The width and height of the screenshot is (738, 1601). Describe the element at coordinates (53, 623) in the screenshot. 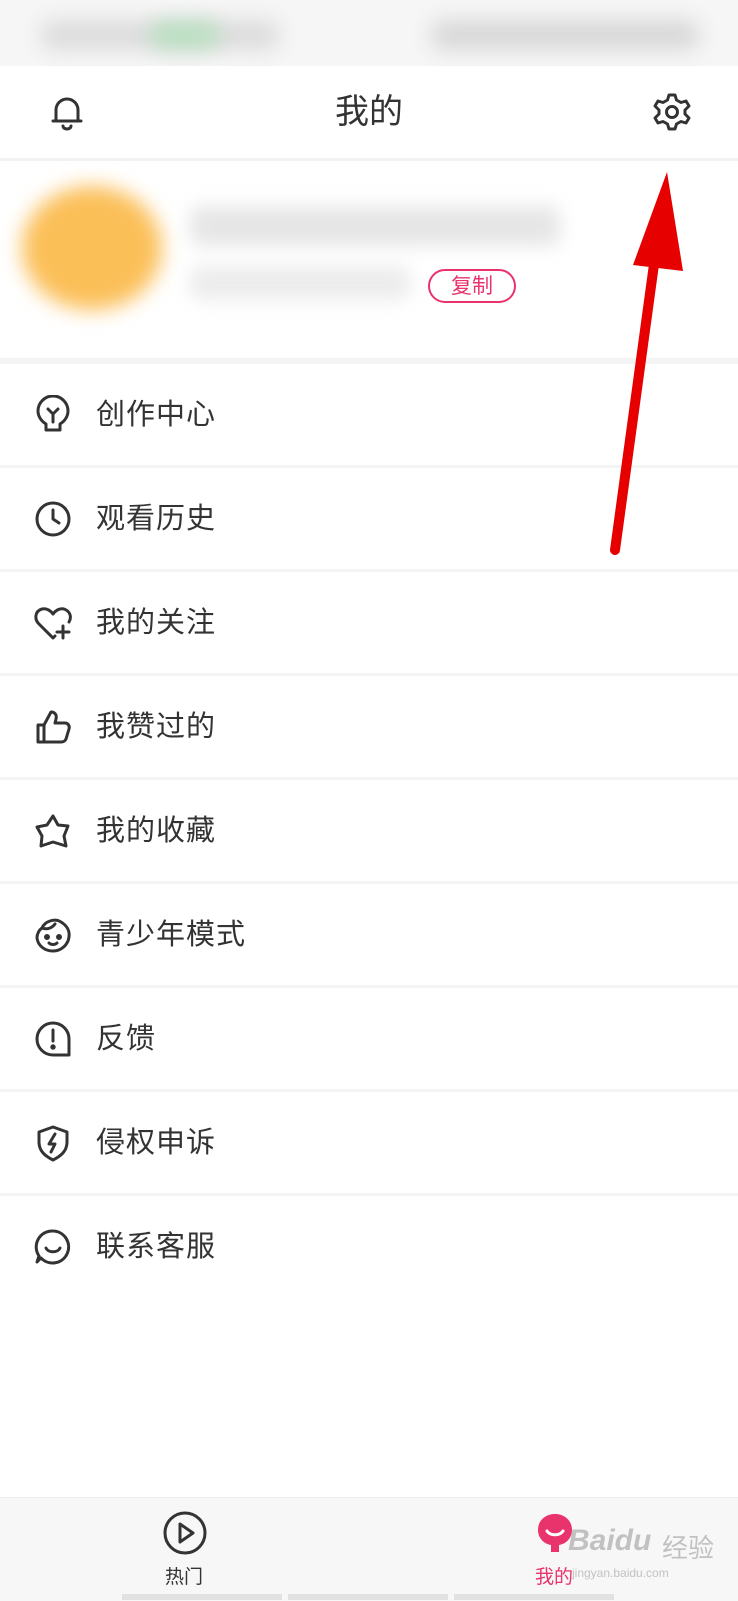

I see `heart-plus-icon` at that location.